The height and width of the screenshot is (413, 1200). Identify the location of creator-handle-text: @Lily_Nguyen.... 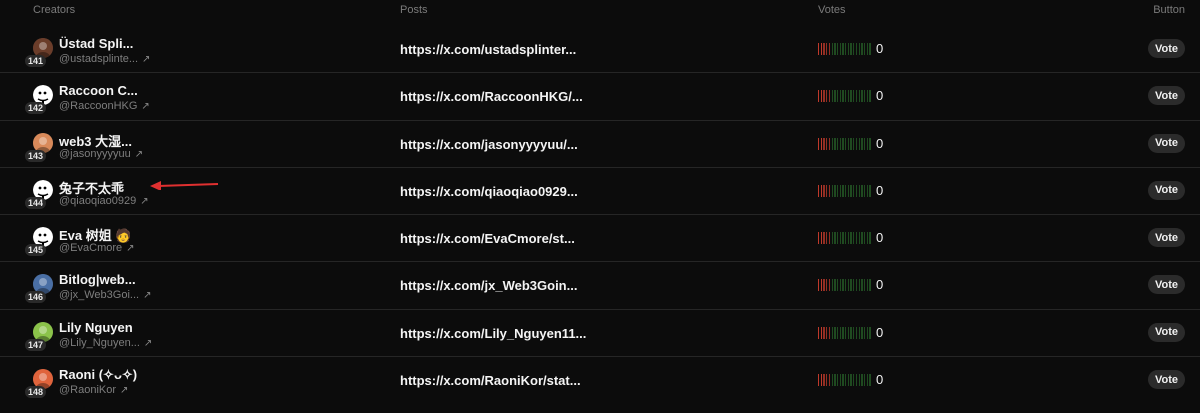
(99, 342).